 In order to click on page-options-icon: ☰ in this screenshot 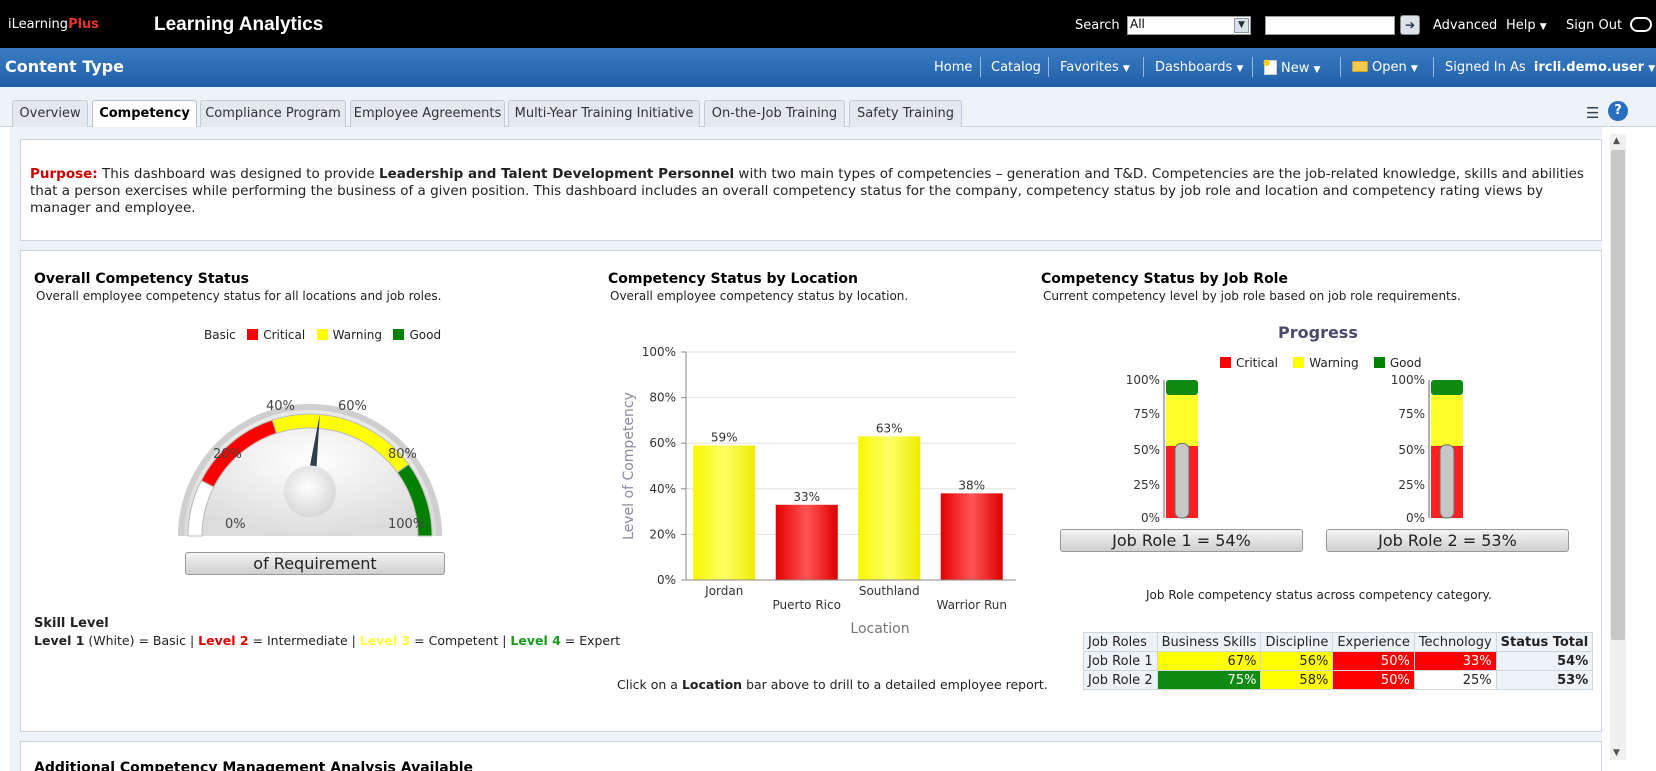, I will do `click(1592, 113)`.